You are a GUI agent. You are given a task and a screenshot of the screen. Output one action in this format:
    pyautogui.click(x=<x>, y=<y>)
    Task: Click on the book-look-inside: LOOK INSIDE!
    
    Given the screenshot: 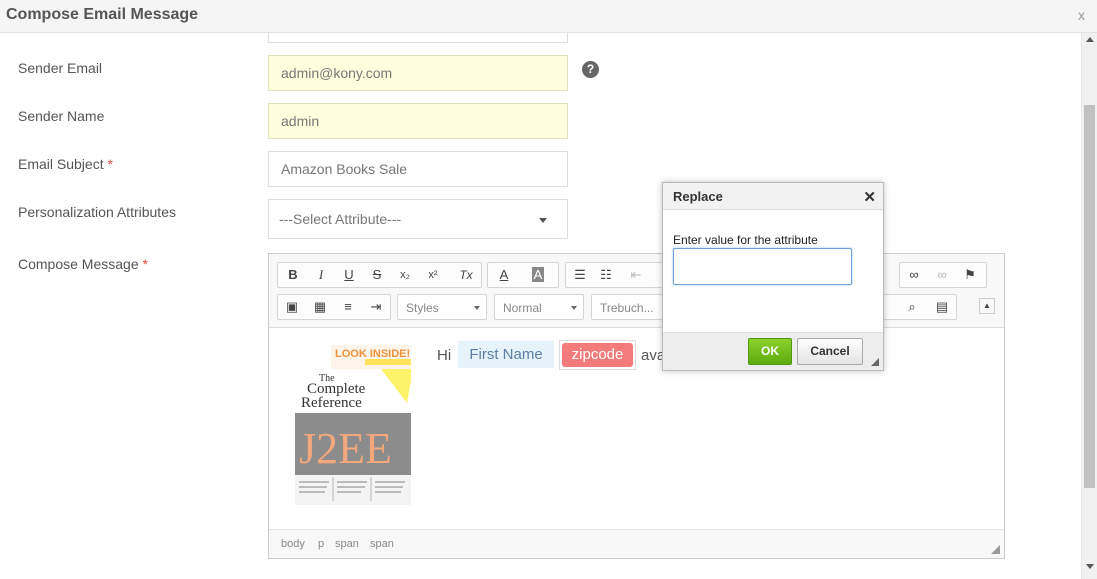 What is the action you would take?
    pyautogui.click(x=372, y=354)
    